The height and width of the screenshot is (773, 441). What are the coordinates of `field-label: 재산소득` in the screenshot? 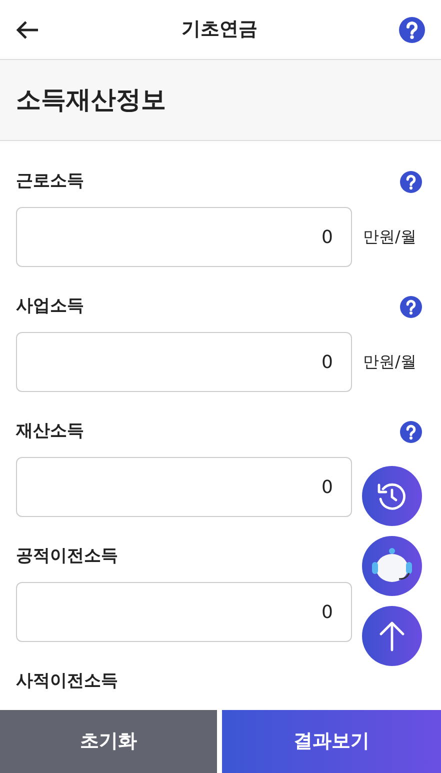 It's located at (50, 432).